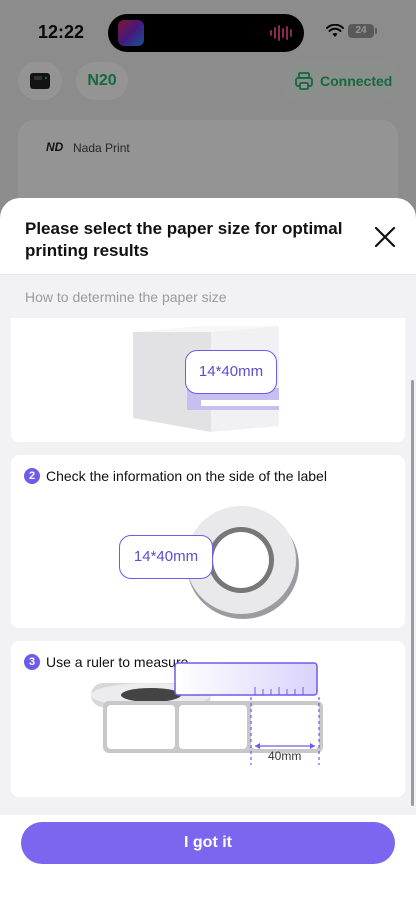 The height and width of the screenshot is (904, 416). I want to click on section-hint: How to determine the paper size, so click(126, 297).